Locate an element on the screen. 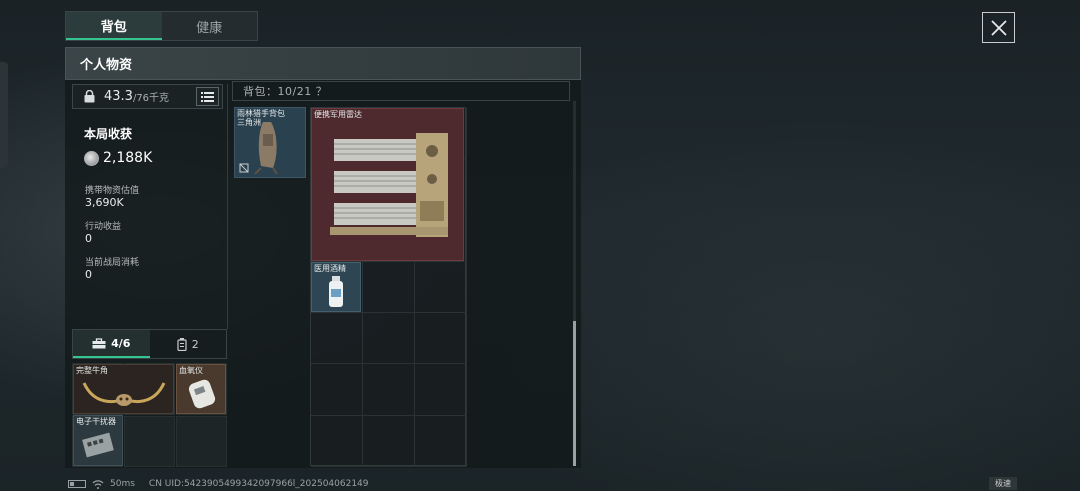 The height and width of the screenshot is (491, 1080). stat-value-action-income: 0 is located at coordinates (88, 238).